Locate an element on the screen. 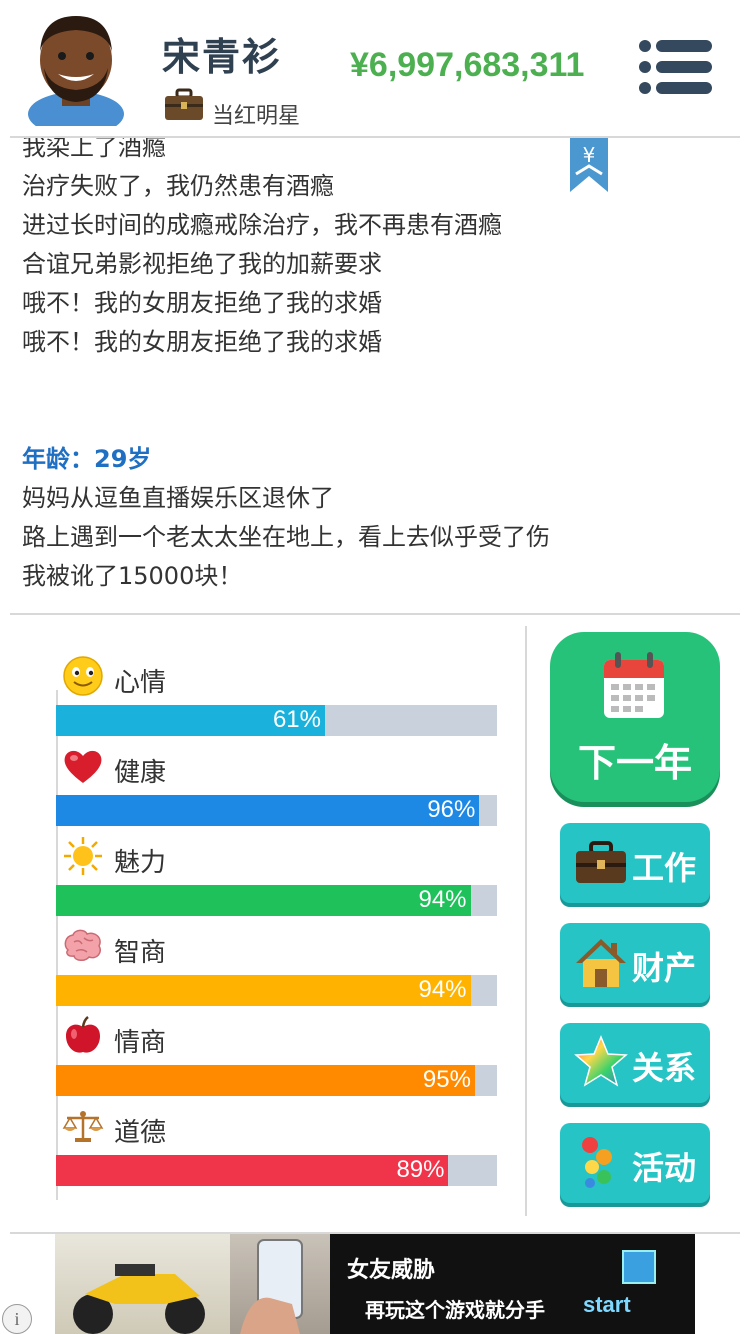  stat-bar-track: 89% is located at coordinates (276, 1170).